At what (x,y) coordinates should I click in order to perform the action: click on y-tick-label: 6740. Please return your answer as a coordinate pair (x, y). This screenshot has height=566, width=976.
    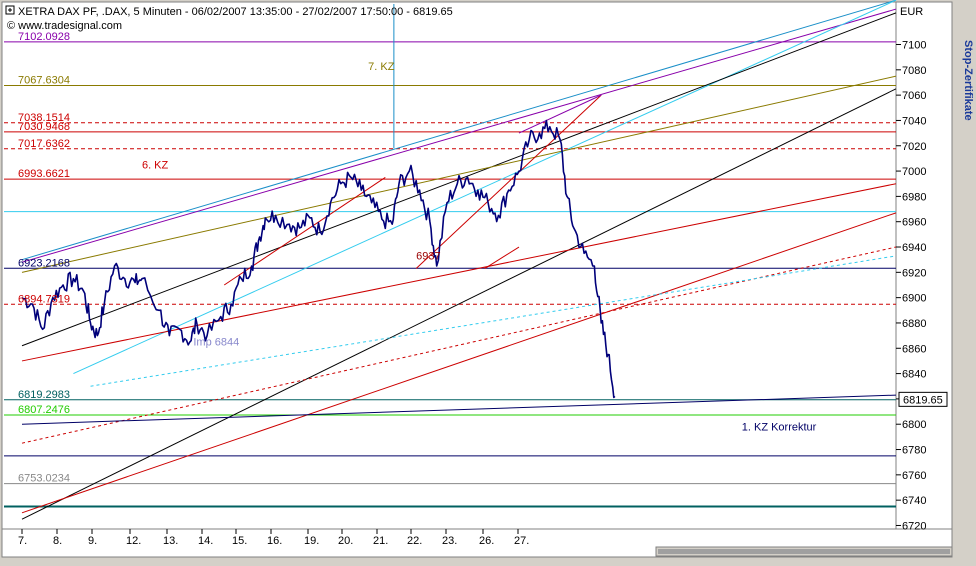
    Looking at the image, I should click on (914, 501).